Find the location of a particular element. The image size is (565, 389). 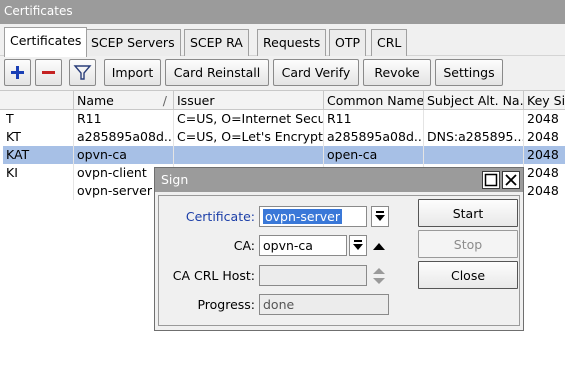

close-window-button is located at coordinates (511, 180).